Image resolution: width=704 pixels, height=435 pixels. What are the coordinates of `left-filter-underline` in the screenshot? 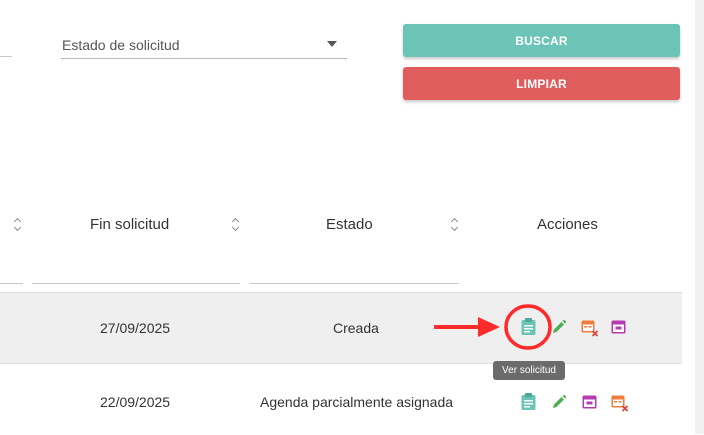 It's located at (6, 56).